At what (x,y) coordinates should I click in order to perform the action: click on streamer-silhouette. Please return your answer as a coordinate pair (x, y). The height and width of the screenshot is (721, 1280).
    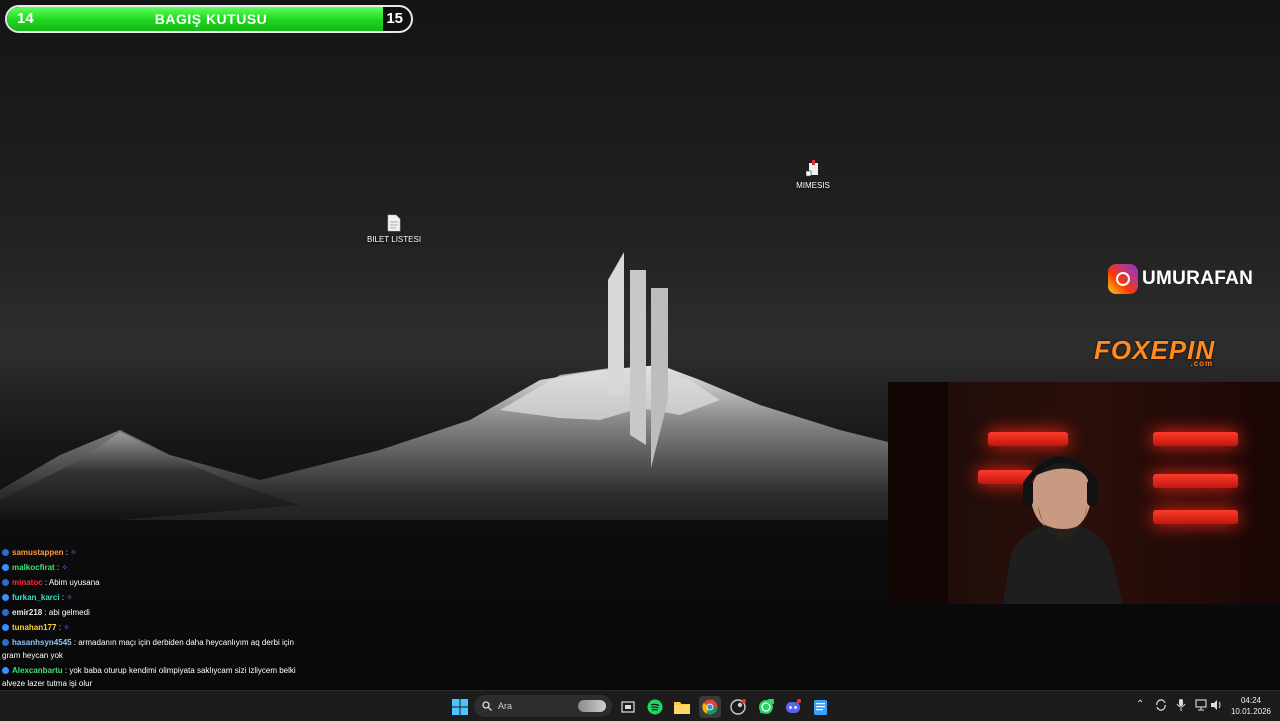
    Looking at the image, I should click on (1063, 529).